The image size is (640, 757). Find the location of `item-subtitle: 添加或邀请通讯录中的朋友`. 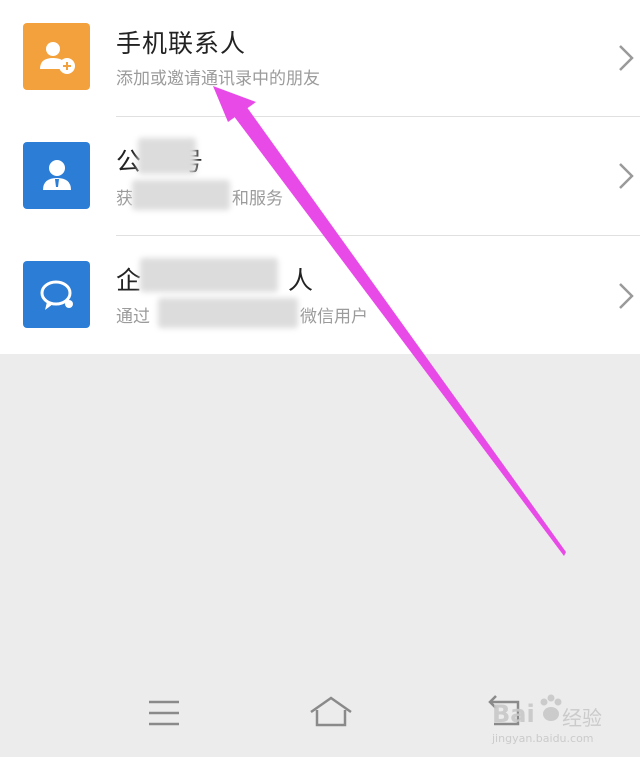

item-subtitle: 添加或邀请通讯录中的朋友 is located at coordinates (218, 79).